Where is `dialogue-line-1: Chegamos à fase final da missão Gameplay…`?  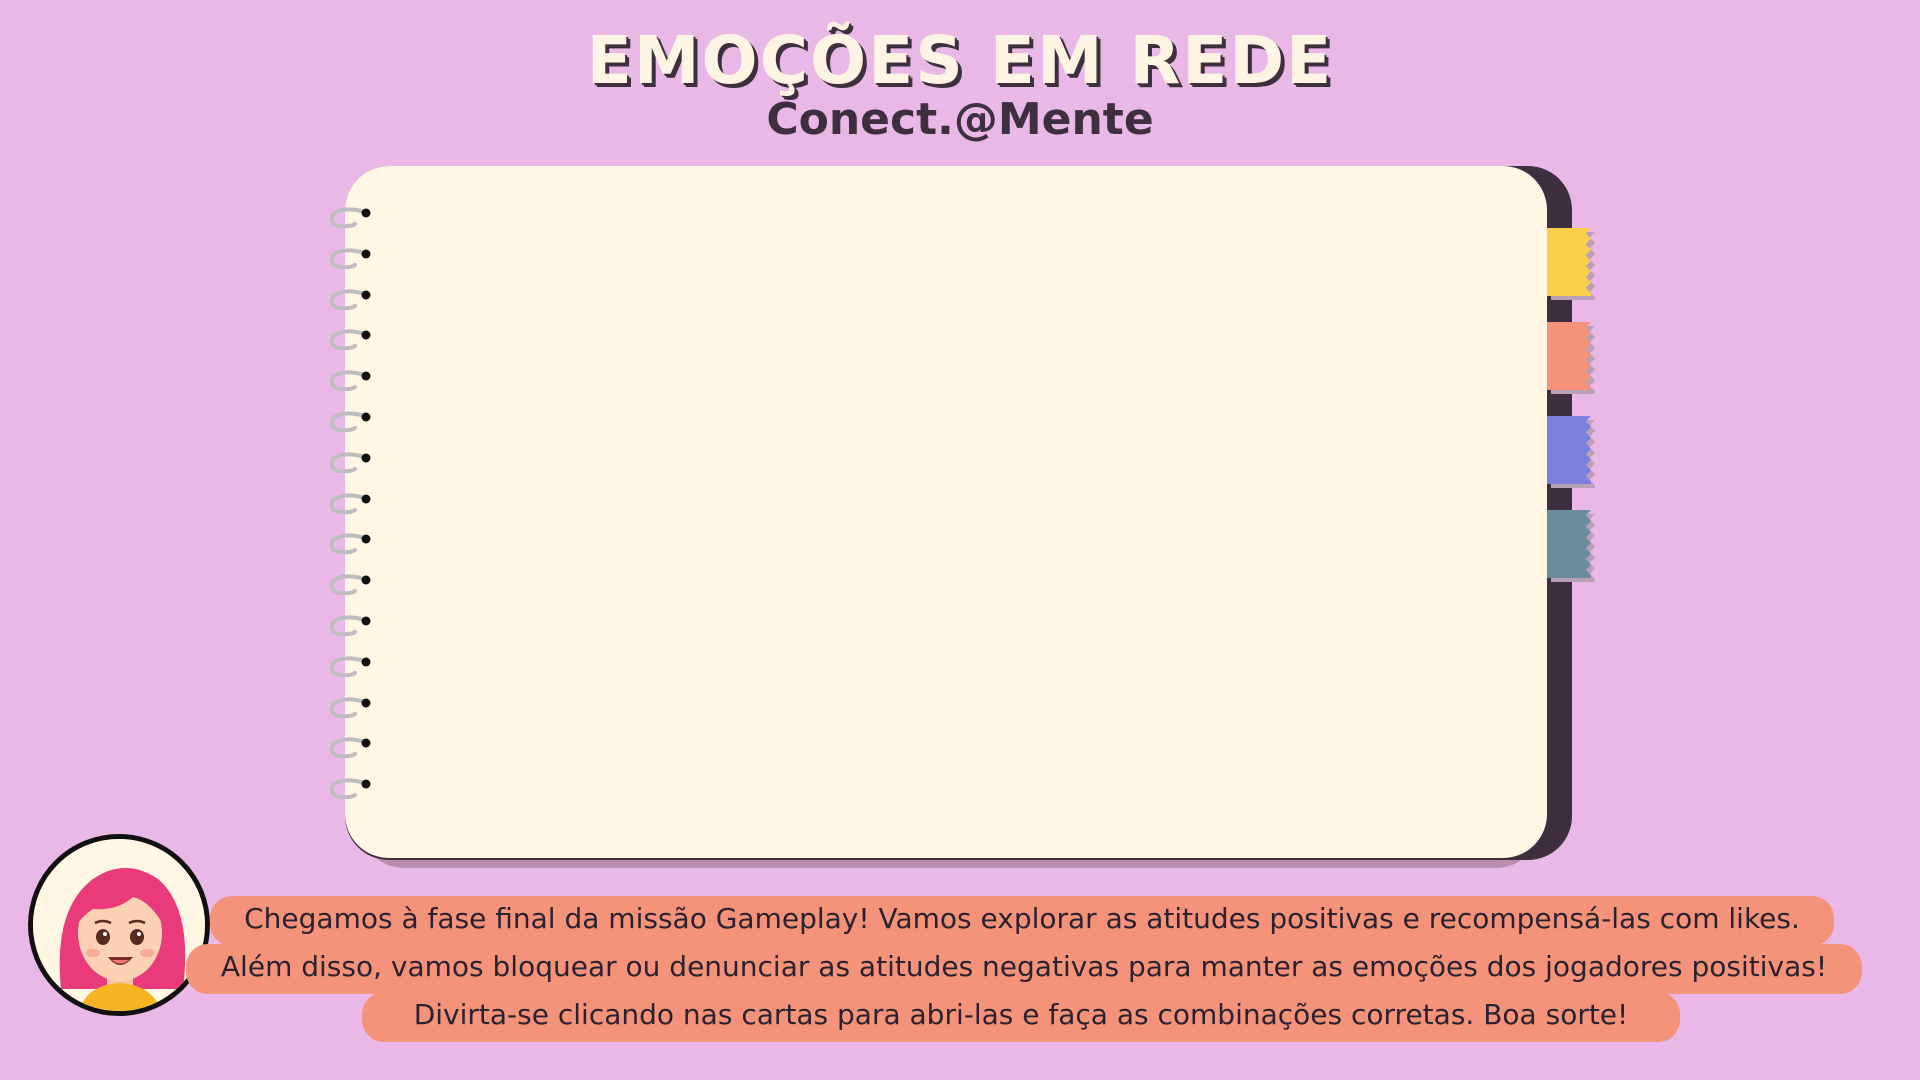
dialogue-line-1: Chegamos à fase final da missão Gameplay… is located at coordinates (1022, 921).